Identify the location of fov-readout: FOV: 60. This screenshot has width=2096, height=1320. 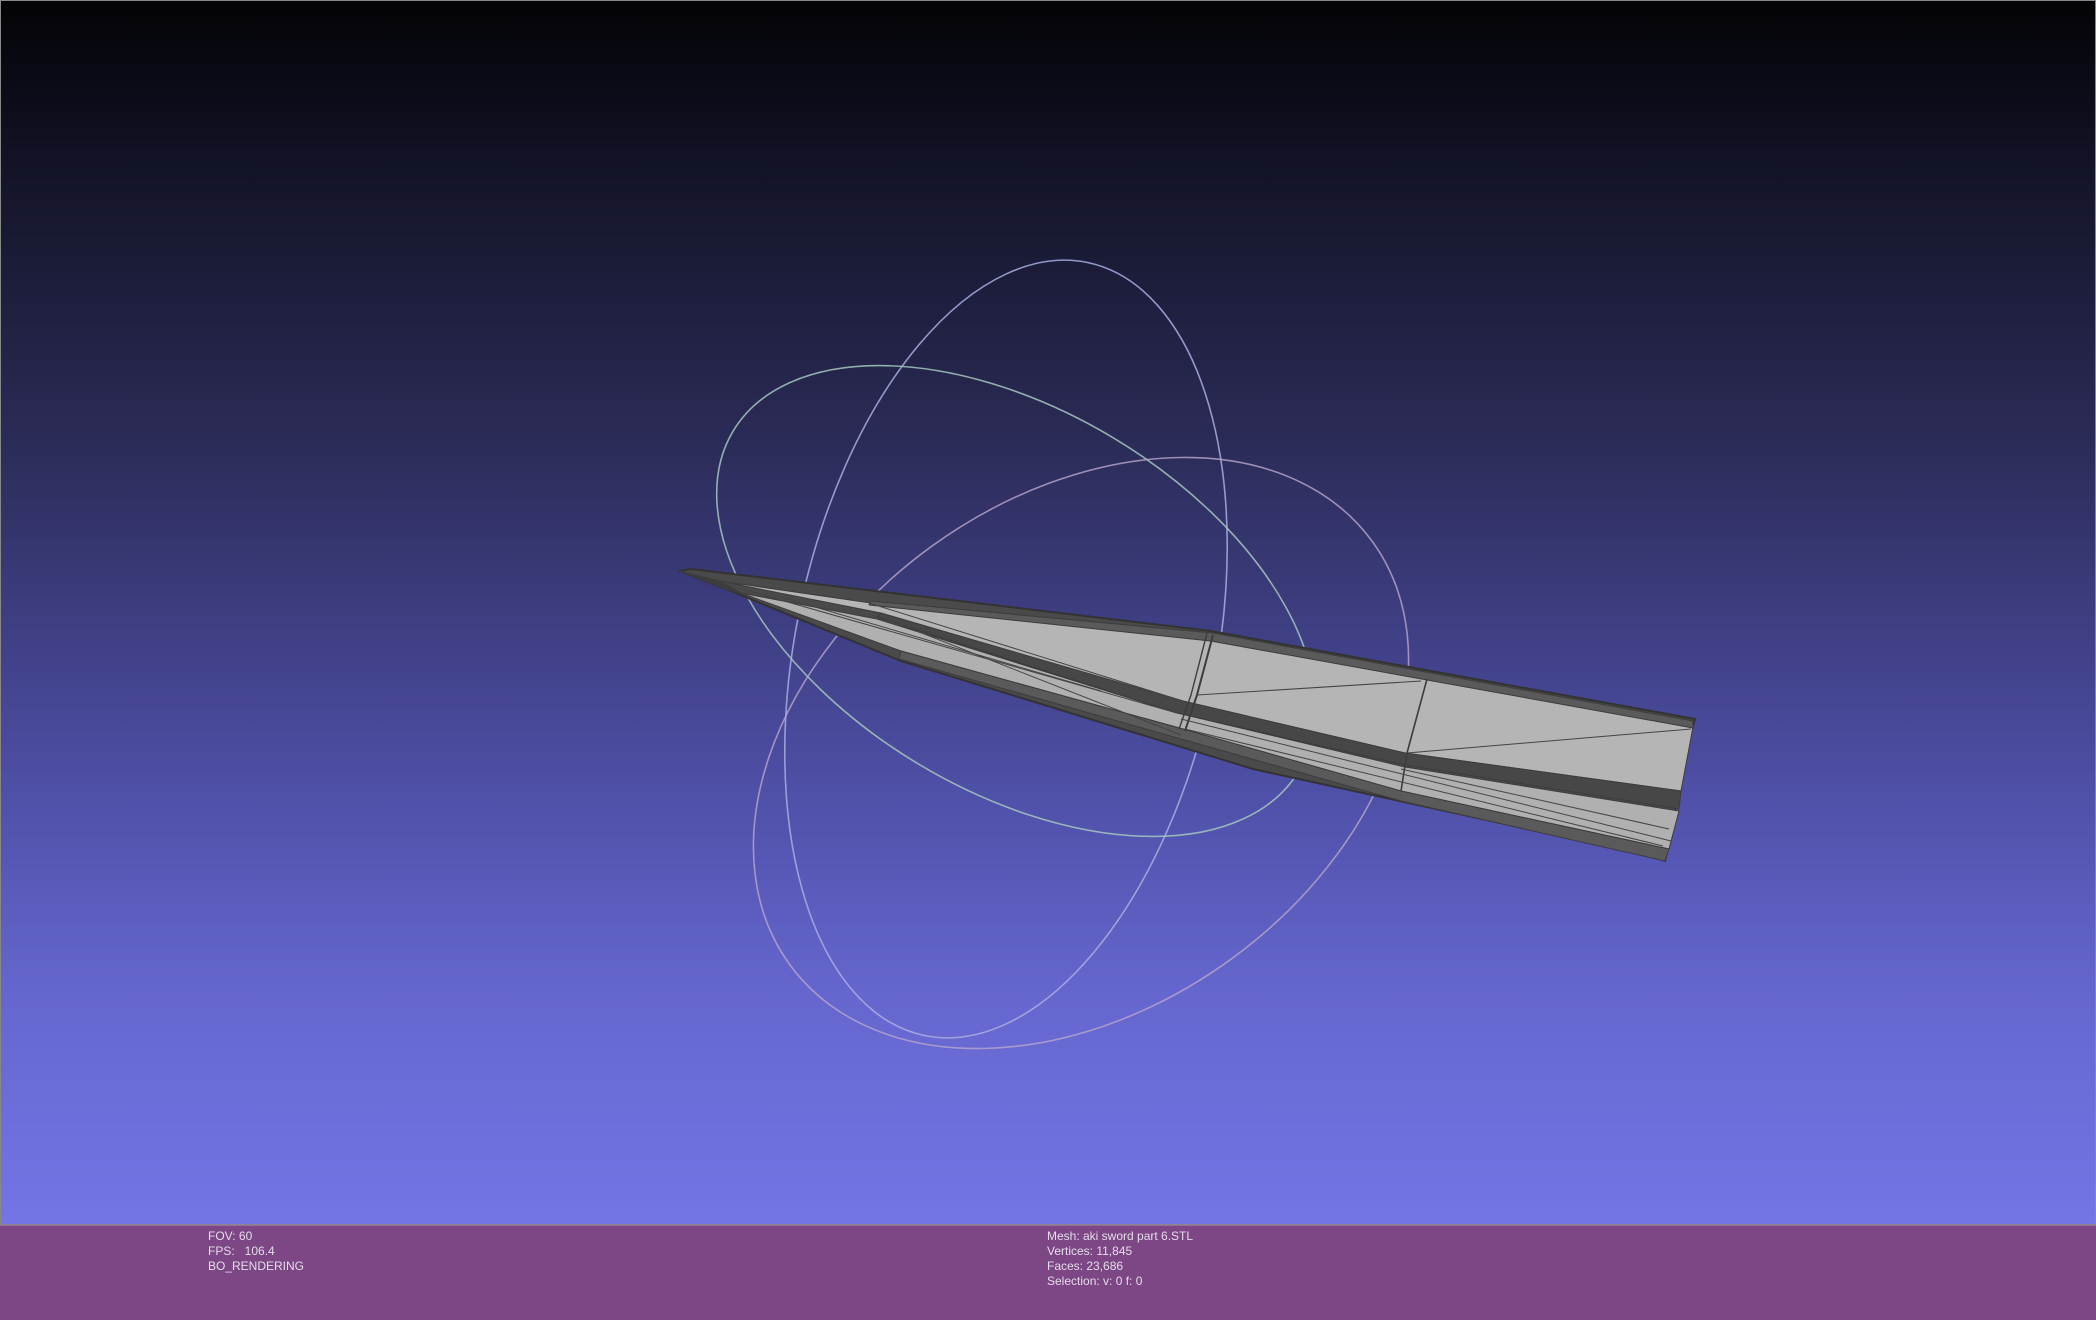
(230, 1236).